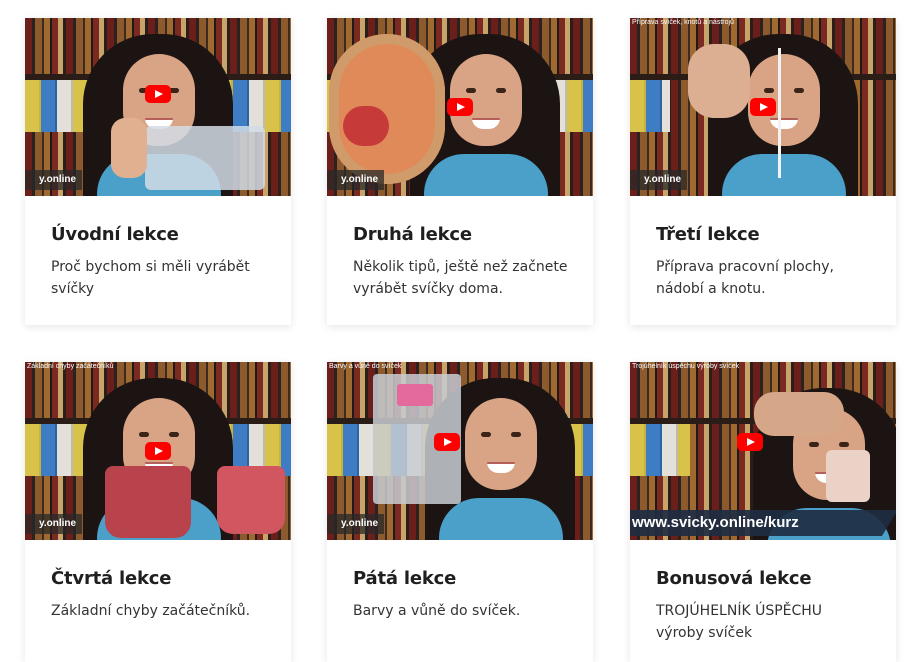 The width and height of the screenshot is (921, 662). Describe the element at coordinates (404, 578) in the screenshot. I see `lesson-title: Pátá lekce` at that location.